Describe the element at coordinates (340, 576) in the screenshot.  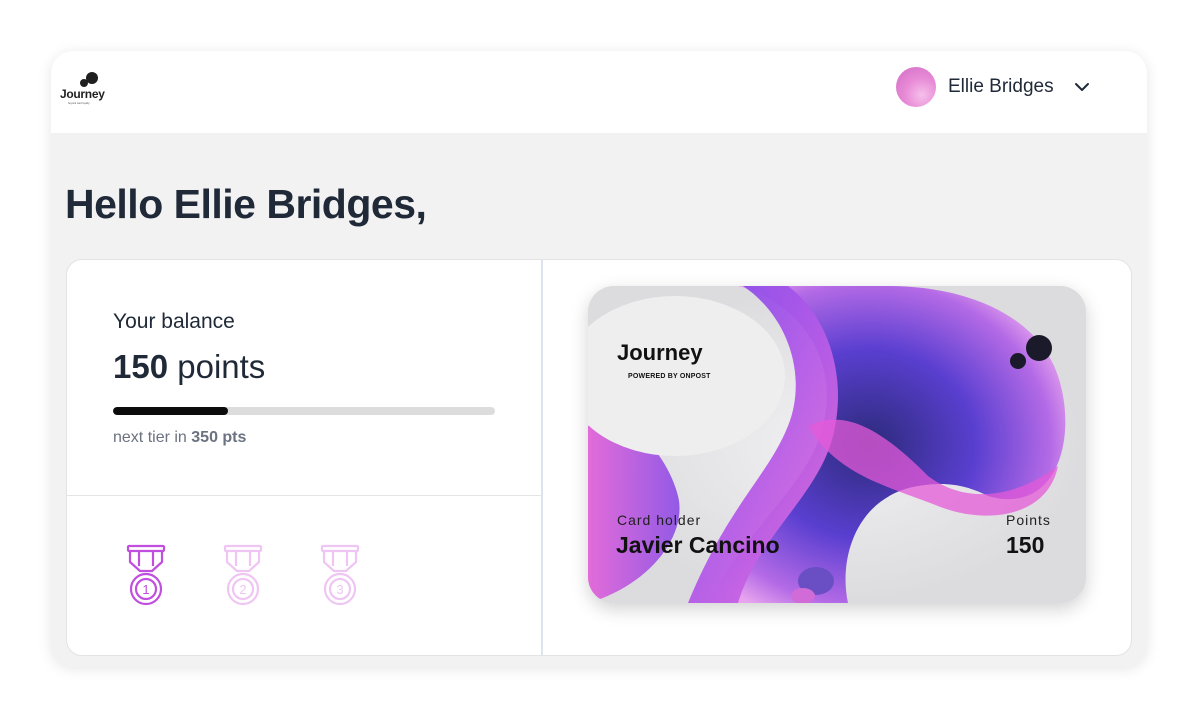
I see `medal-3-icon: 3` at that location.